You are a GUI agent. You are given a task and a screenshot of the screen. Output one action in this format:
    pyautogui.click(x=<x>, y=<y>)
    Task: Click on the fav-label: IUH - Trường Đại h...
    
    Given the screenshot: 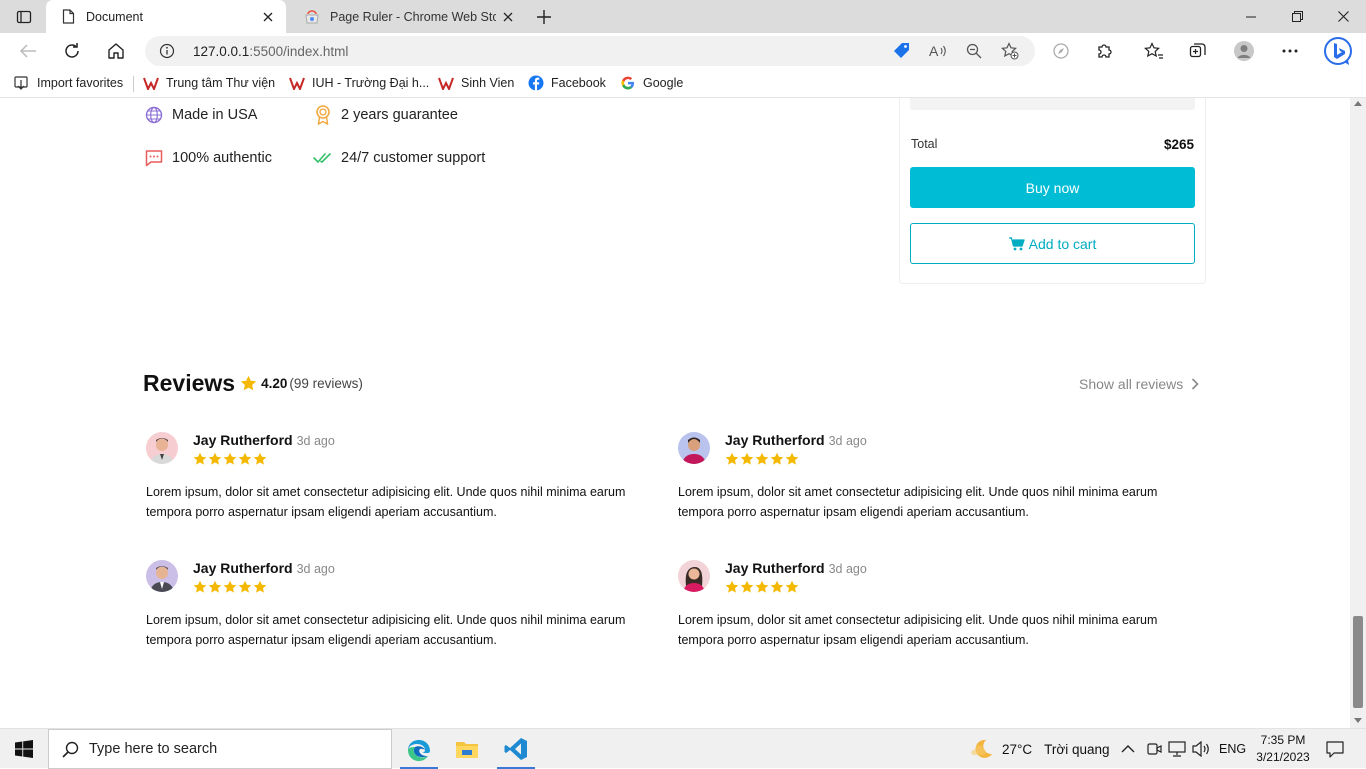 What is the action you would take?
    pyautogui.click(x=371, y=83)
    